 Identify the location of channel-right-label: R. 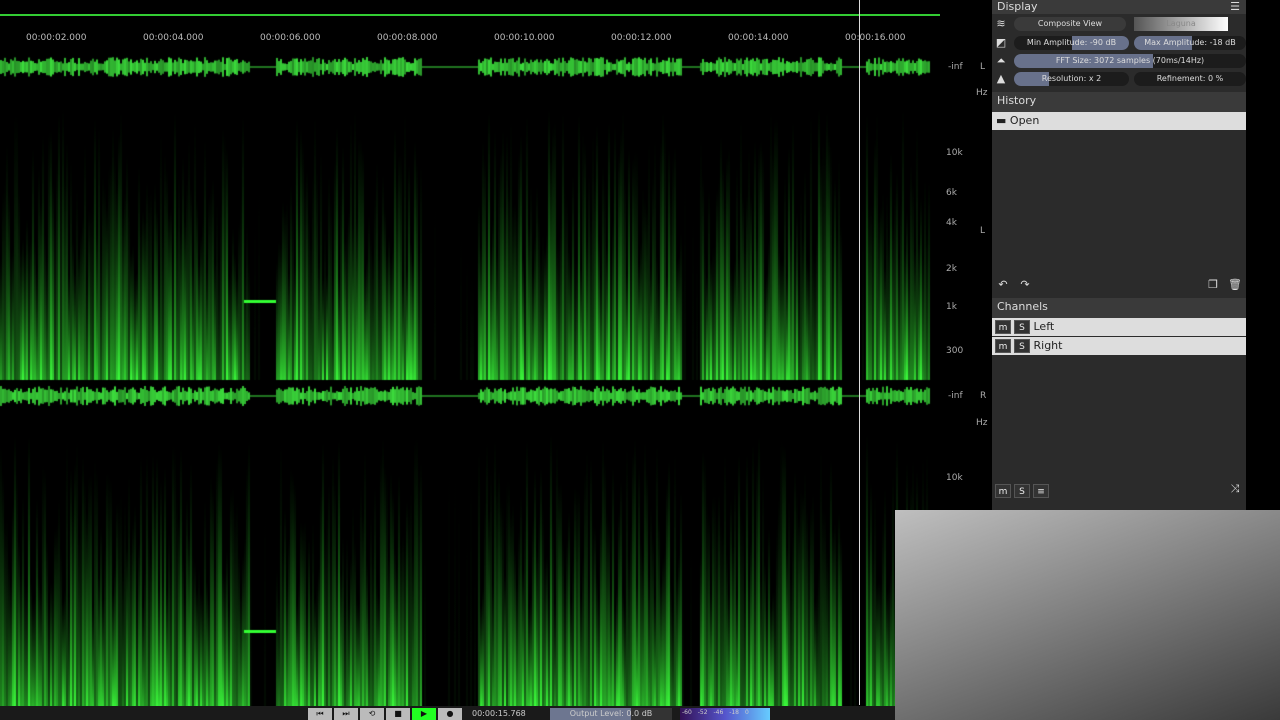
(983, 396).